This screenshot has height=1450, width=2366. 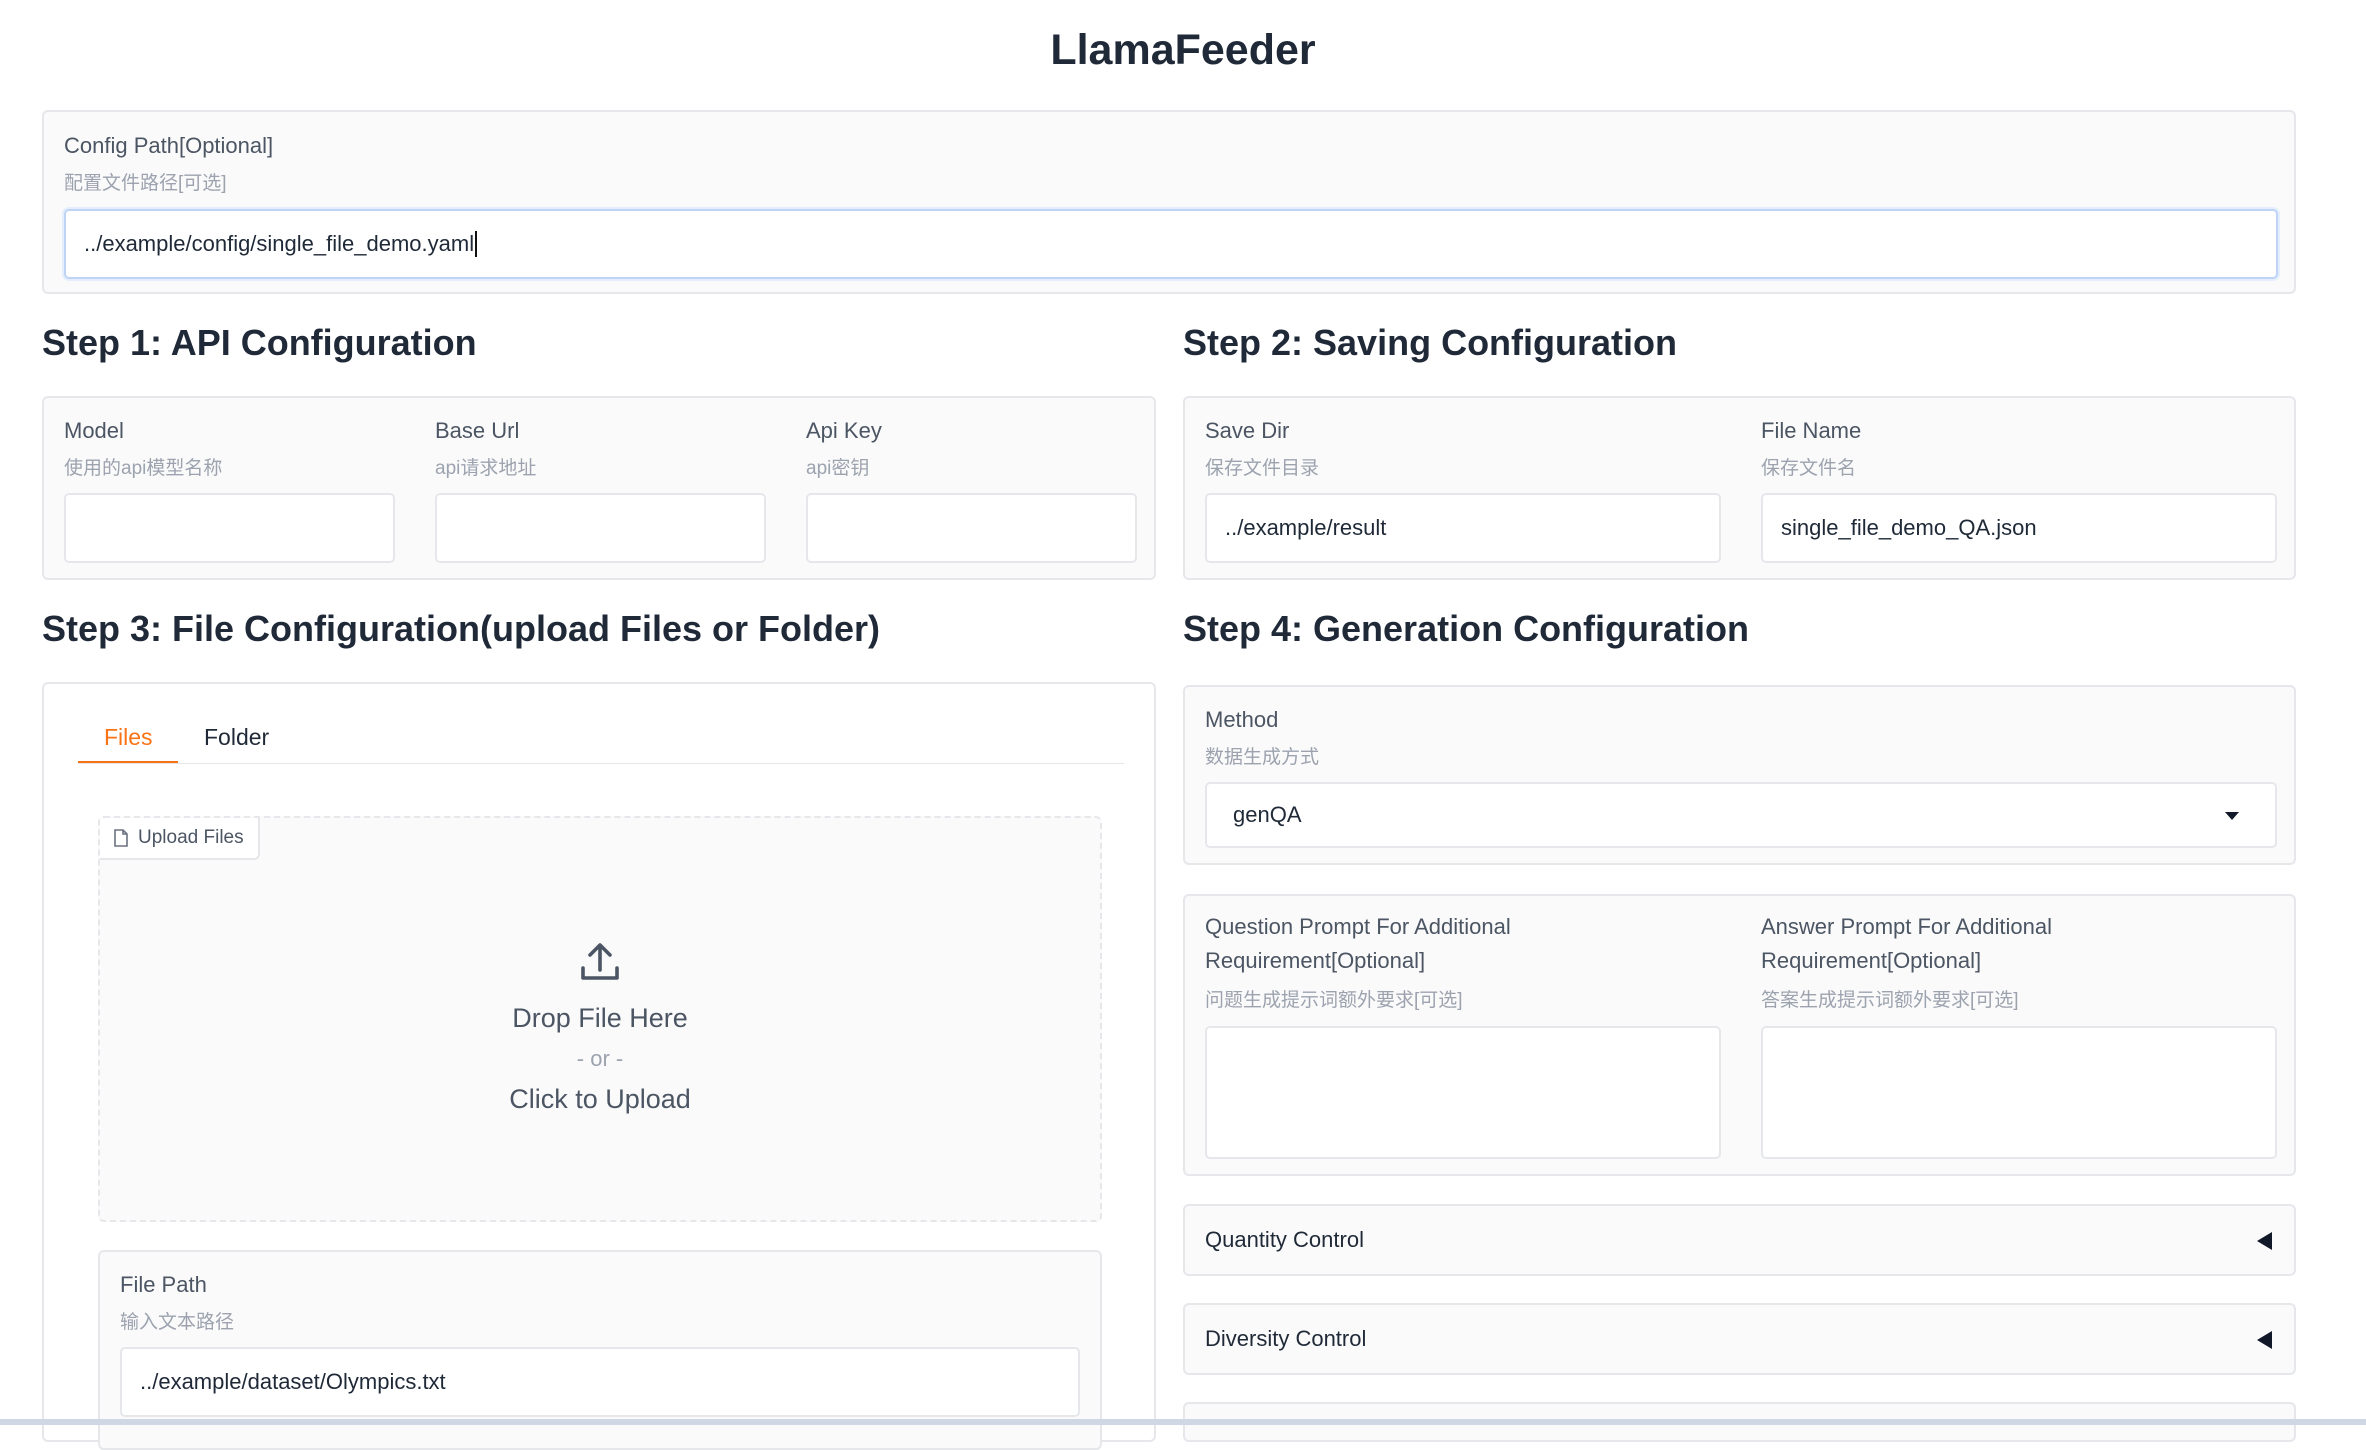 What do you see at coordinates (2232, 816) in the screenshot?
I see `chevron-down-icon` at bounding box center [2232, 816].